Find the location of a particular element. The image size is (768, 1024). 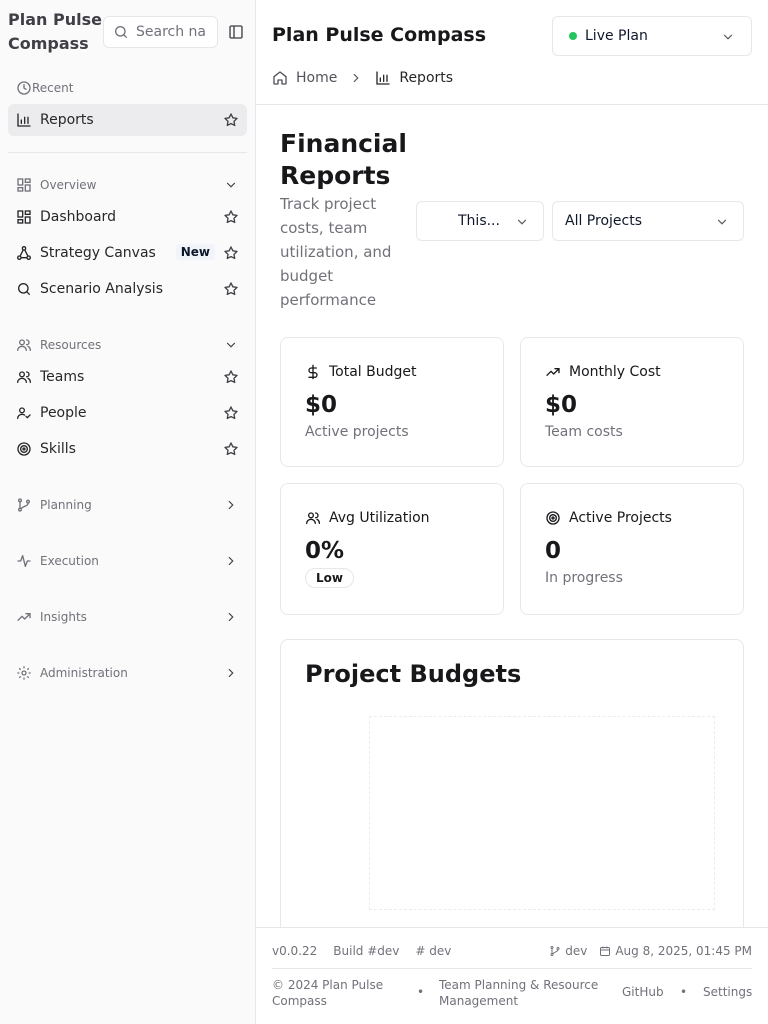

home-icon is located at coordinates (280, 78).